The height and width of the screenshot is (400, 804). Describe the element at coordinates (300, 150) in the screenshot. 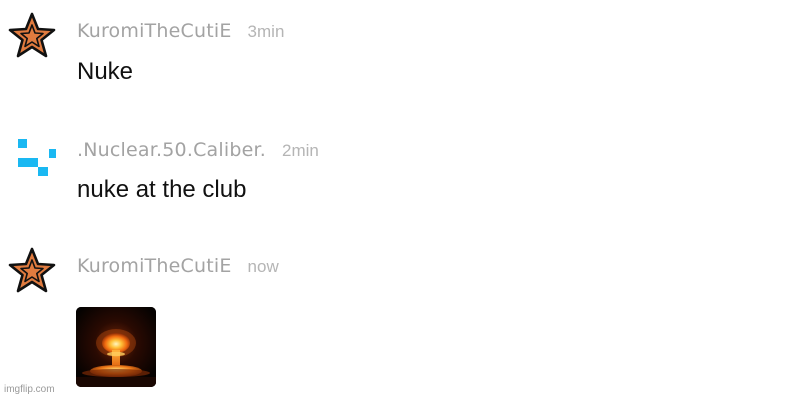

I see `timestamp: 2min` at that location.